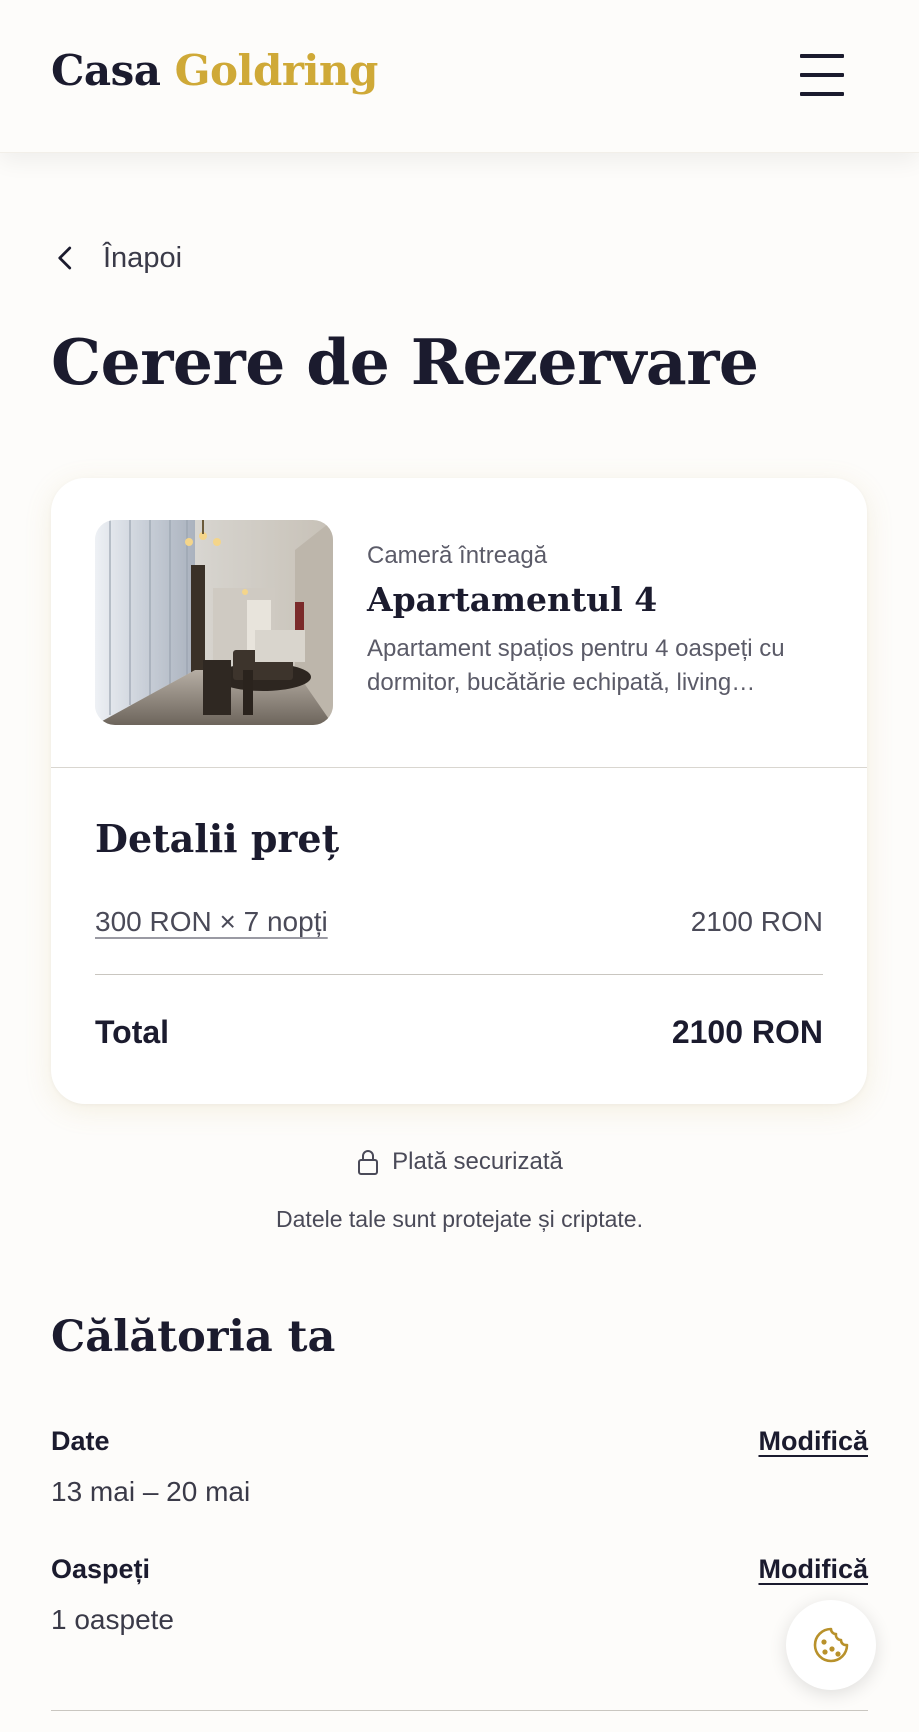  Describe the element at coordinates (477, 1161) in the screenshot. I see `secure-payment-label: Plată securizată` at that location.